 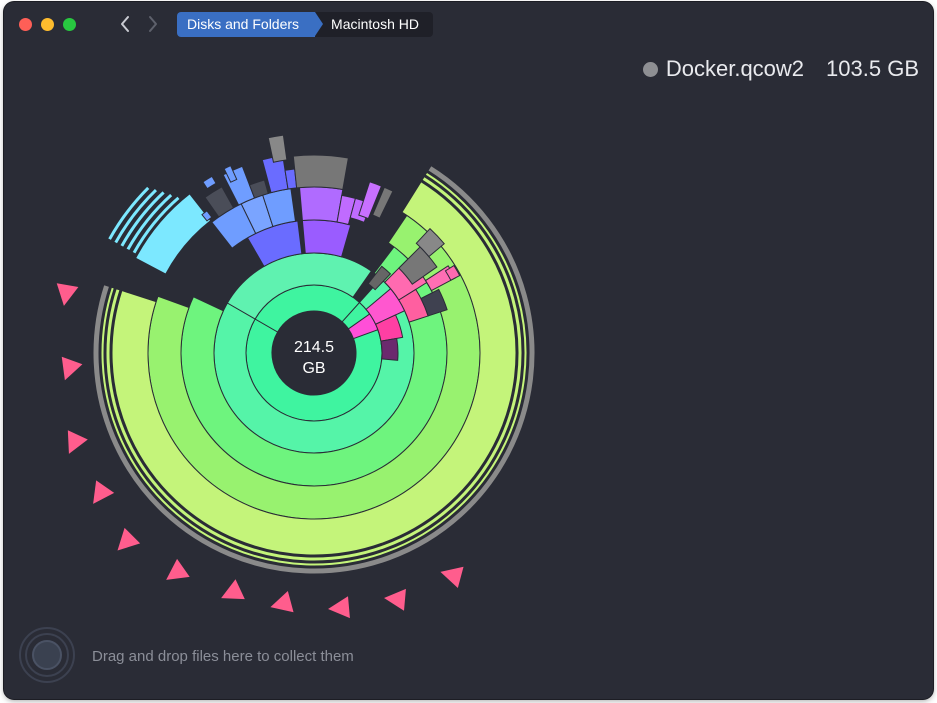 I want to click on total-size-unit: GB, so click(x=313, y=368).